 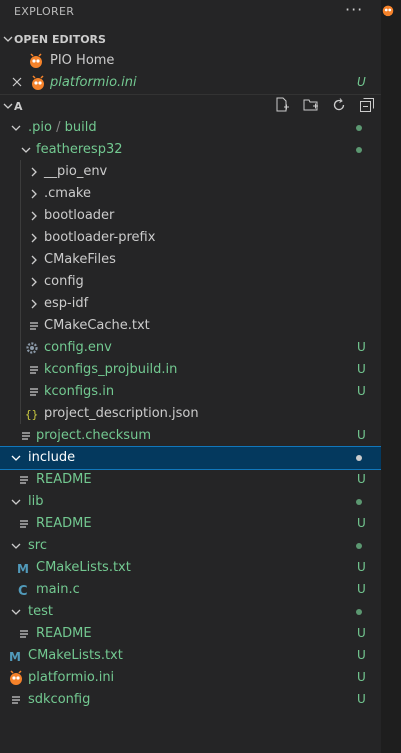 I want to click on tree-folder: bootloader-prefix, so click(x=190, y=238).